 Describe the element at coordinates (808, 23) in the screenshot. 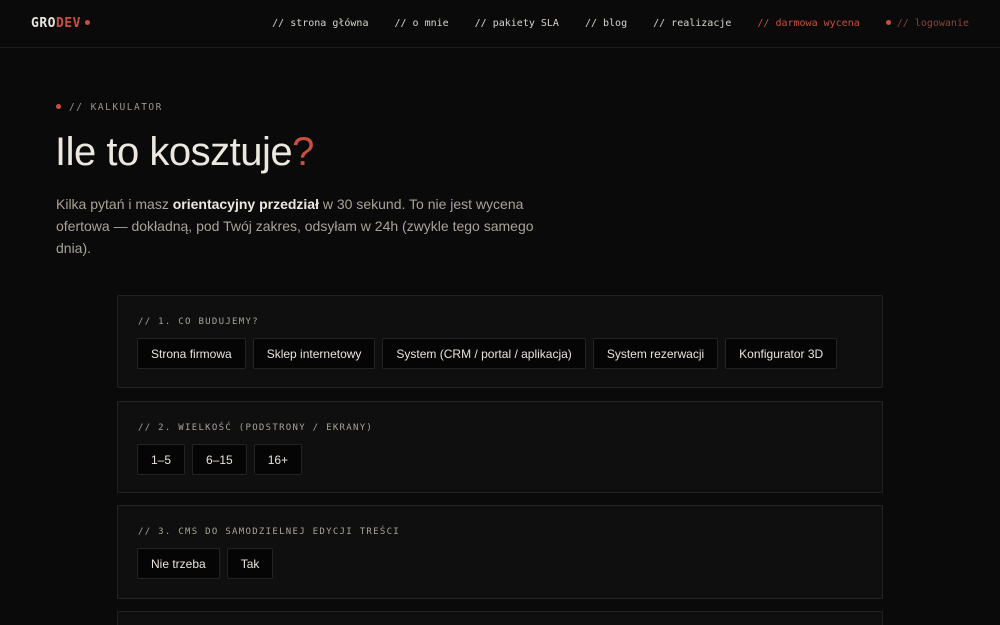

I see `nav-free-quote: // darmowa wycena` at that location.